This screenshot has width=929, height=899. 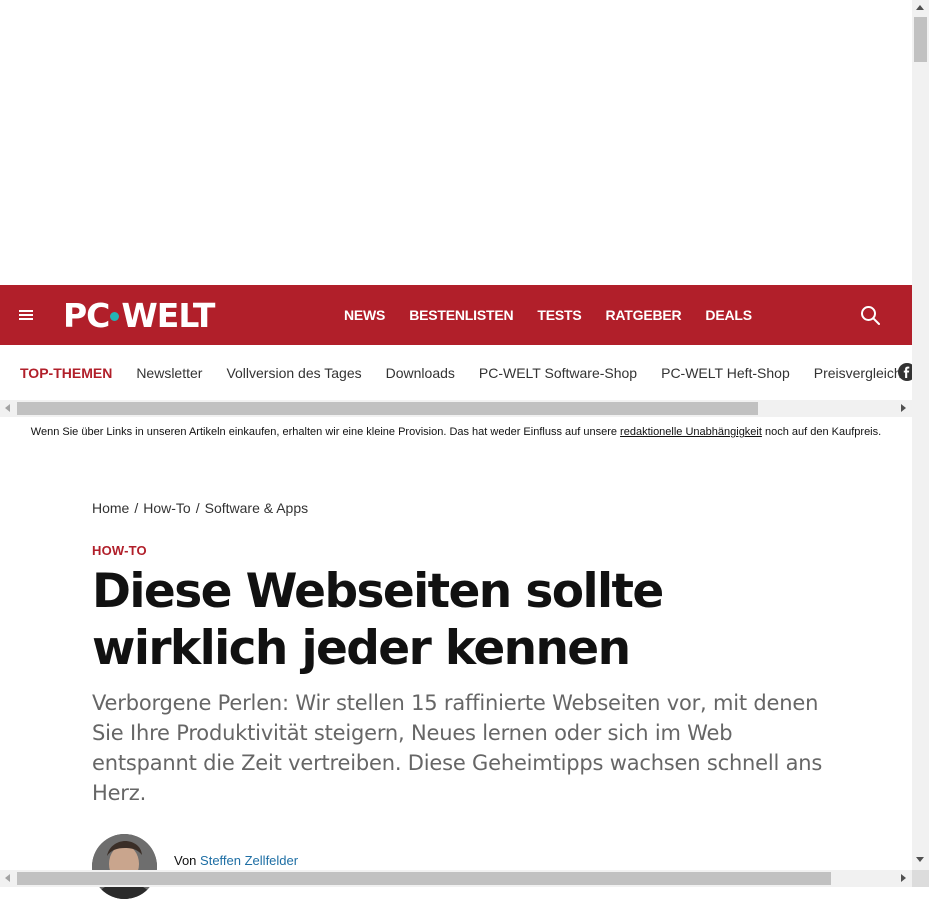 I want to click on page-vertical-scrollbar, so click(x=920, y=435).